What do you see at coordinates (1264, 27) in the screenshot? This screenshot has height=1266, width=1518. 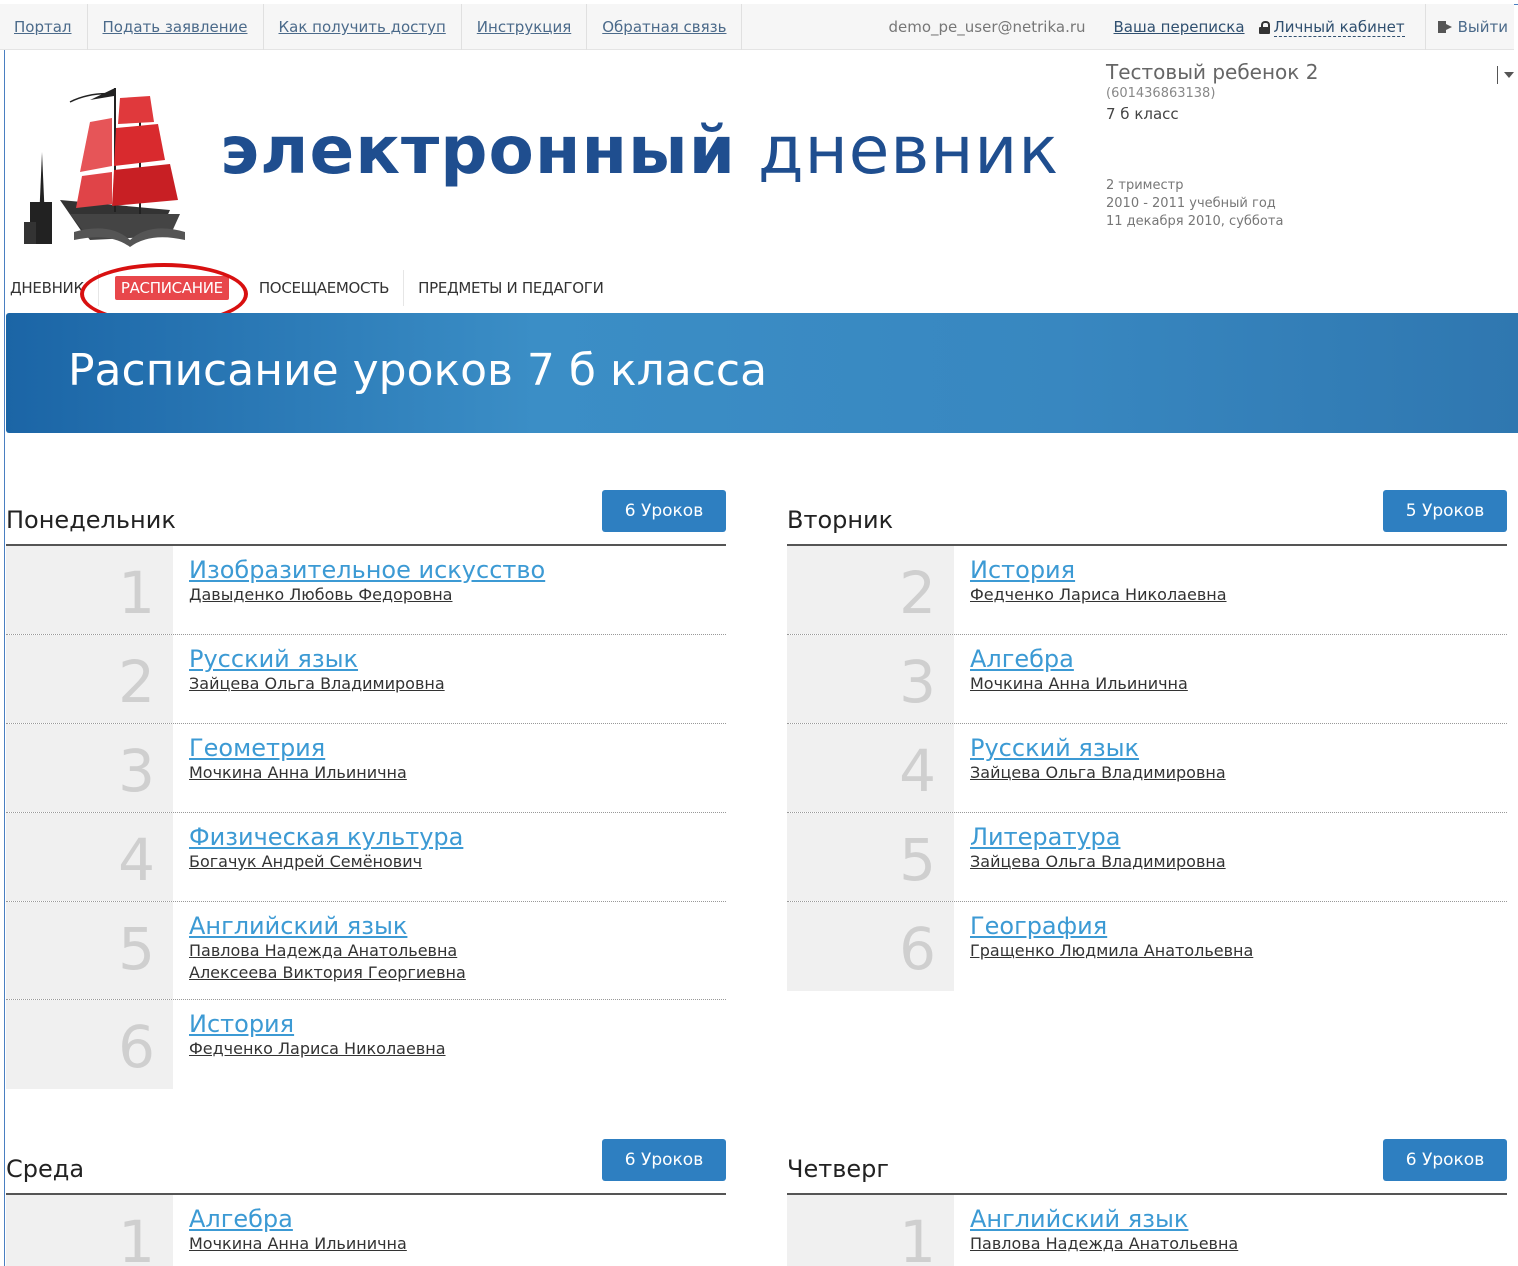 I see `lock-icon` at bounding box center [1264, 27].